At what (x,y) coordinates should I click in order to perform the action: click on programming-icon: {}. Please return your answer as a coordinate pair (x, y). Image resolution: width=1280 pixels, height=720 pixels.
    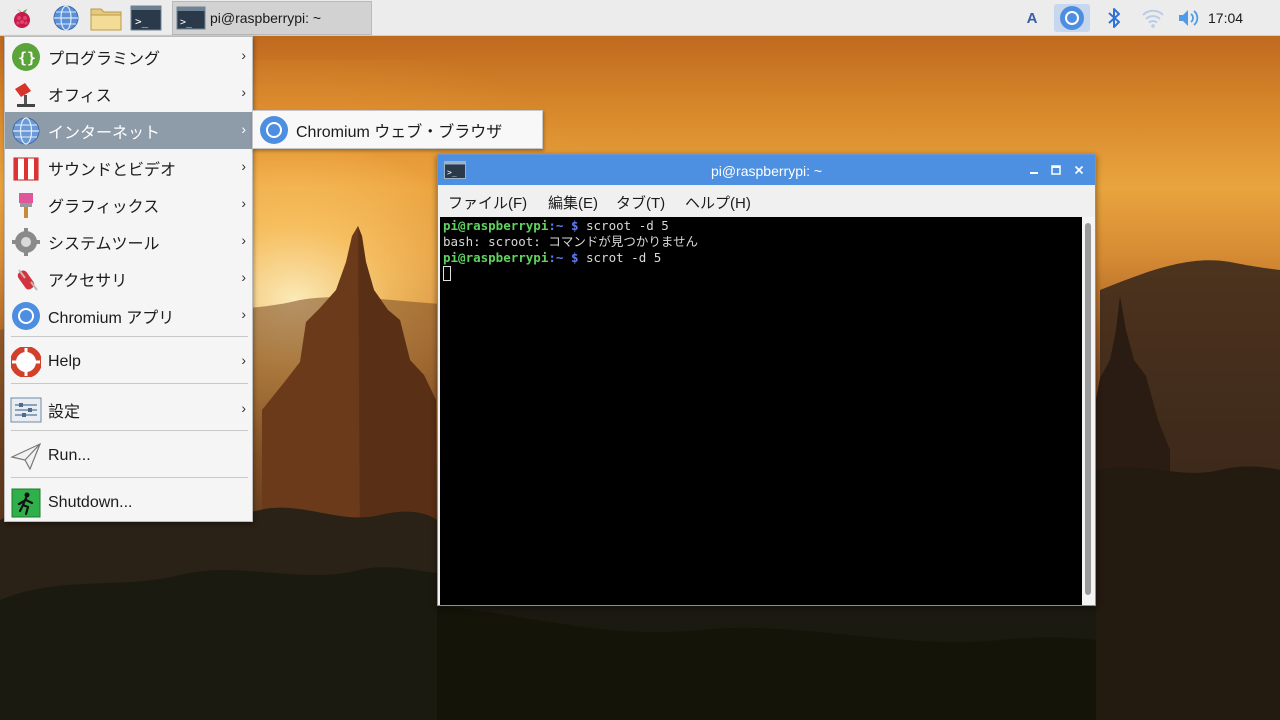
    Looking at the image, I should click on (26, 57).